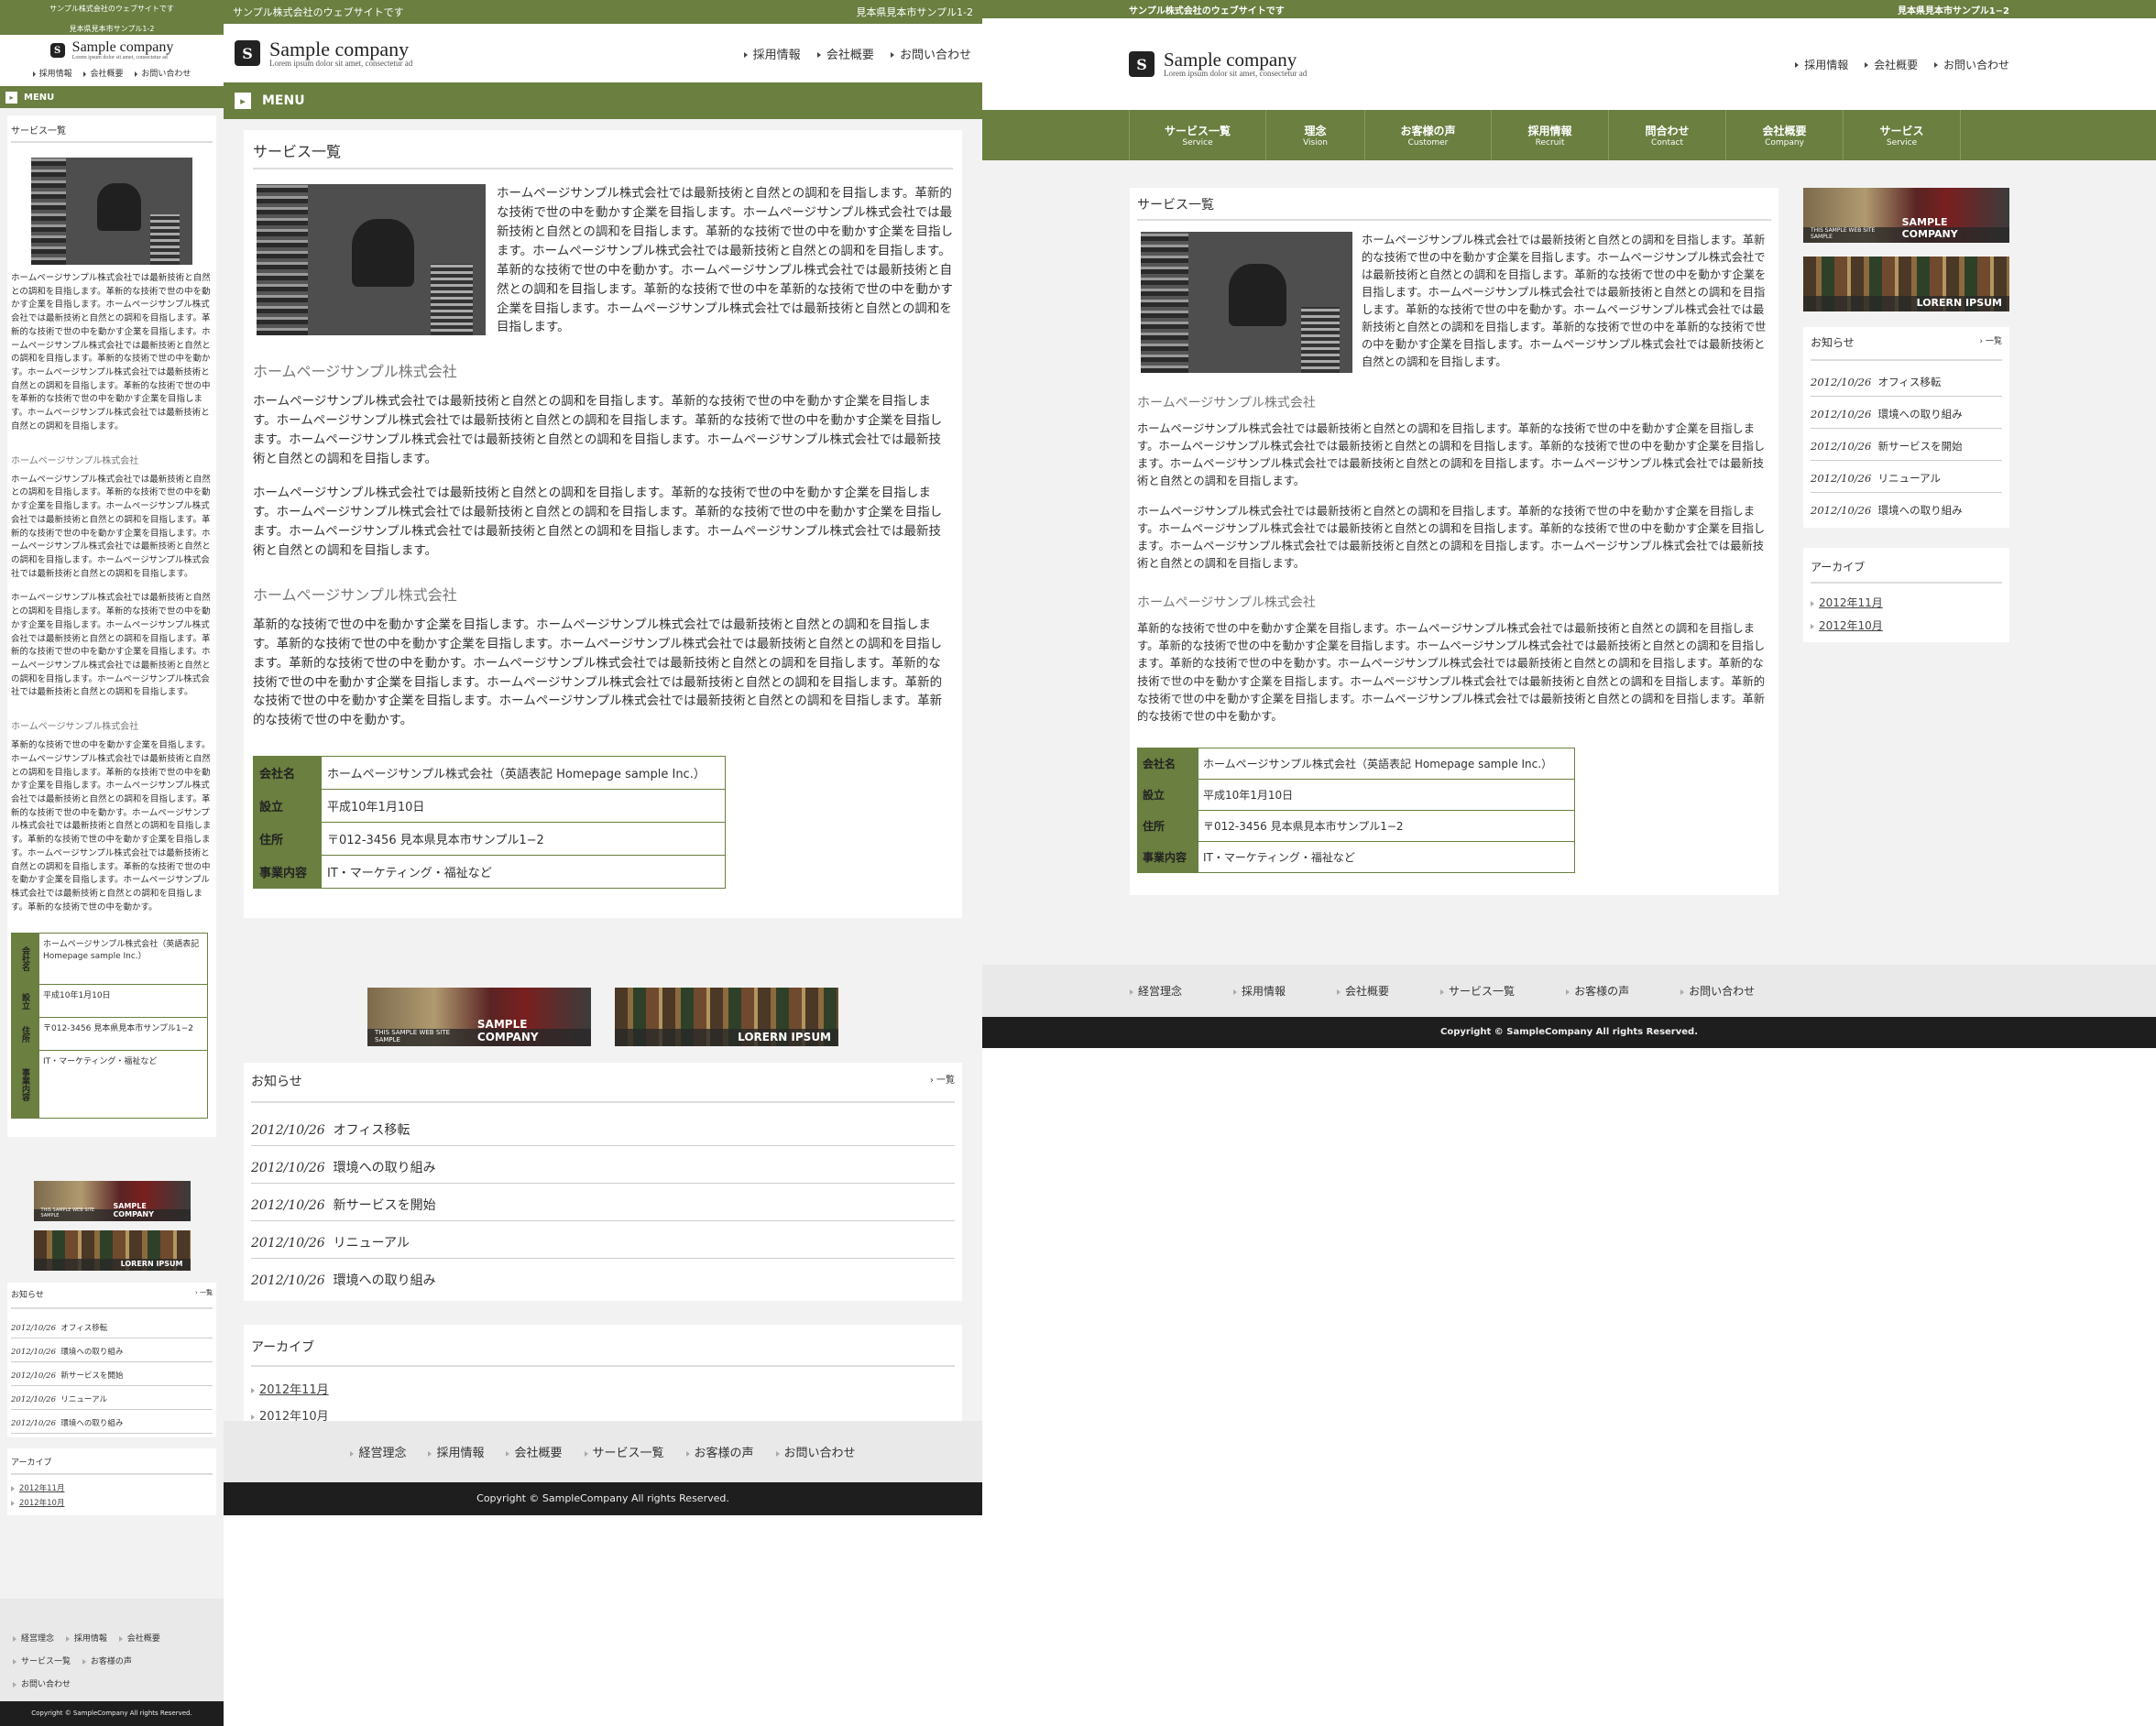  I want to click on global-nav-item: お客様の声 Customer, so click(1428, 135).